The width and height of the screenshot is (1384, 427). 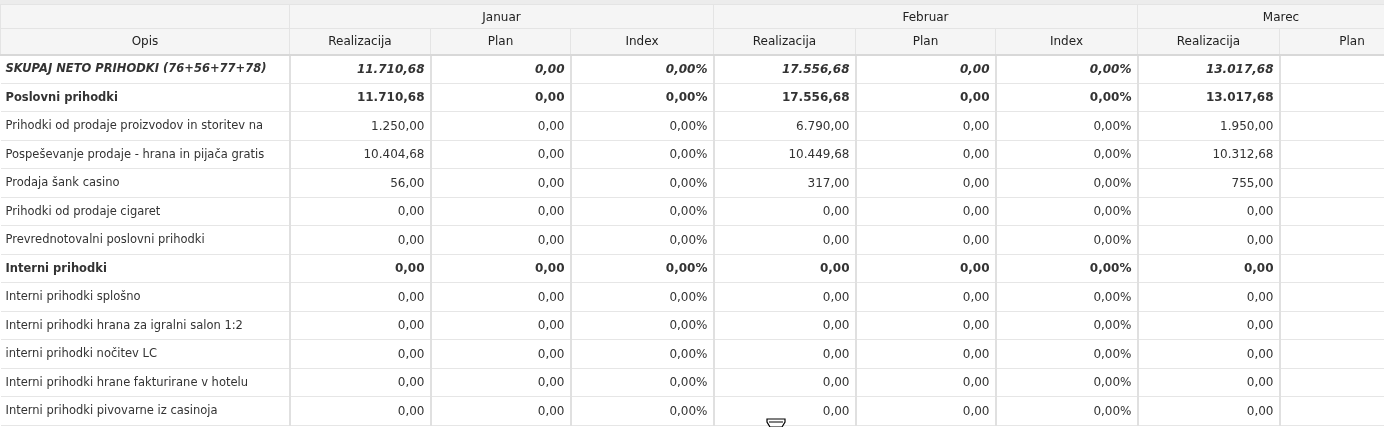 What do you see at coordinates (145, 182) in the screenshot?
I see `row-label: Prodaja šank casino` at bounding box center [145, 182].